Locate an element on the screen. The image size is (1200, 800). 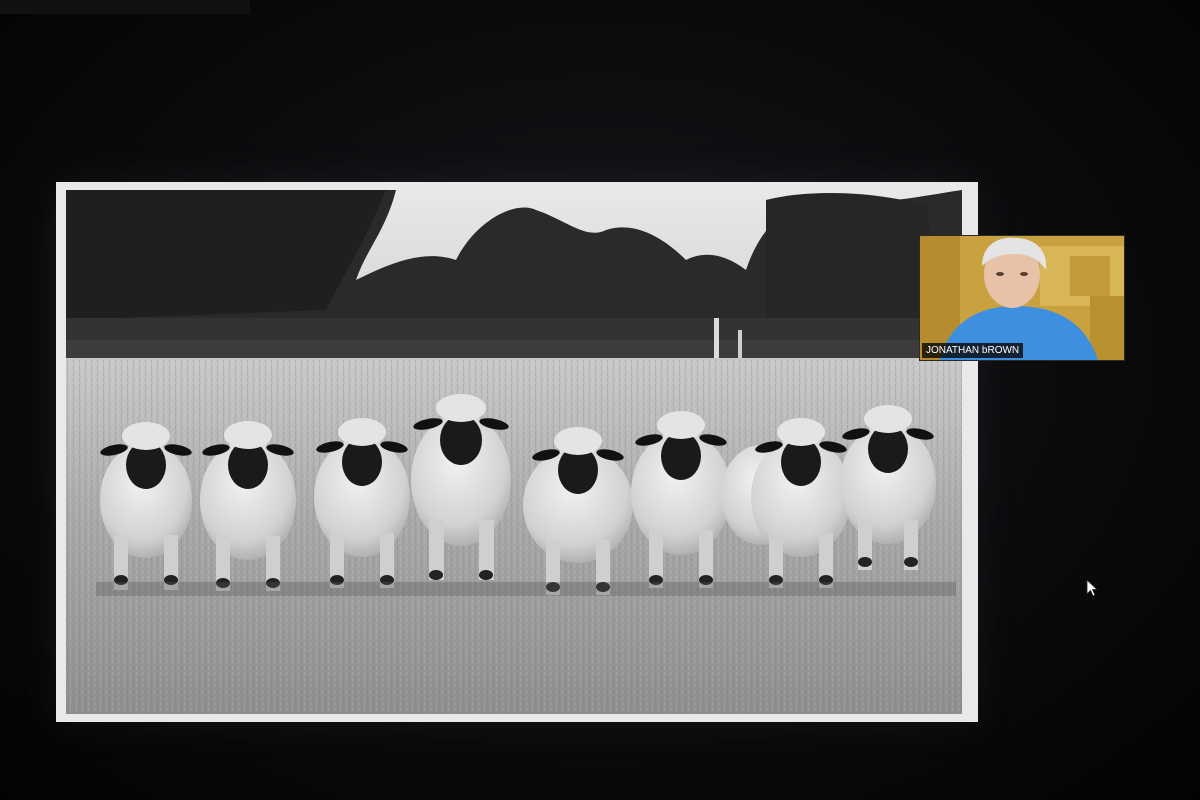
participant-video-tile: JONATHAN bROWN is located at coordinates (1022, 298).